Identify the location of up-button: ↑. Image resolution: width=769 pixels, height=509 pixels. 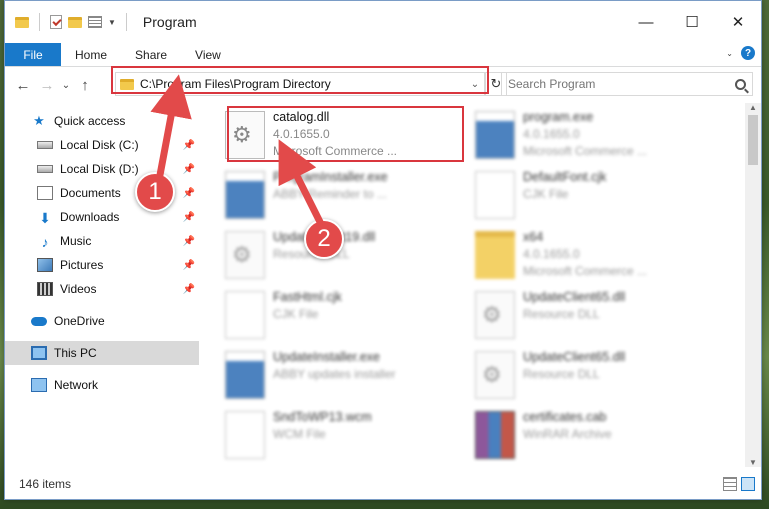
(85, 85).